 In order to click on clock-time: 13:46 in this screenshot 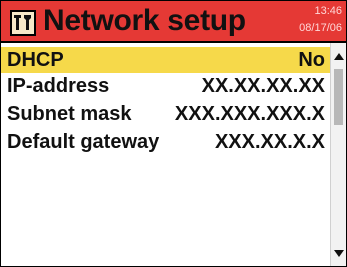, I will do `click(328, 11)`.